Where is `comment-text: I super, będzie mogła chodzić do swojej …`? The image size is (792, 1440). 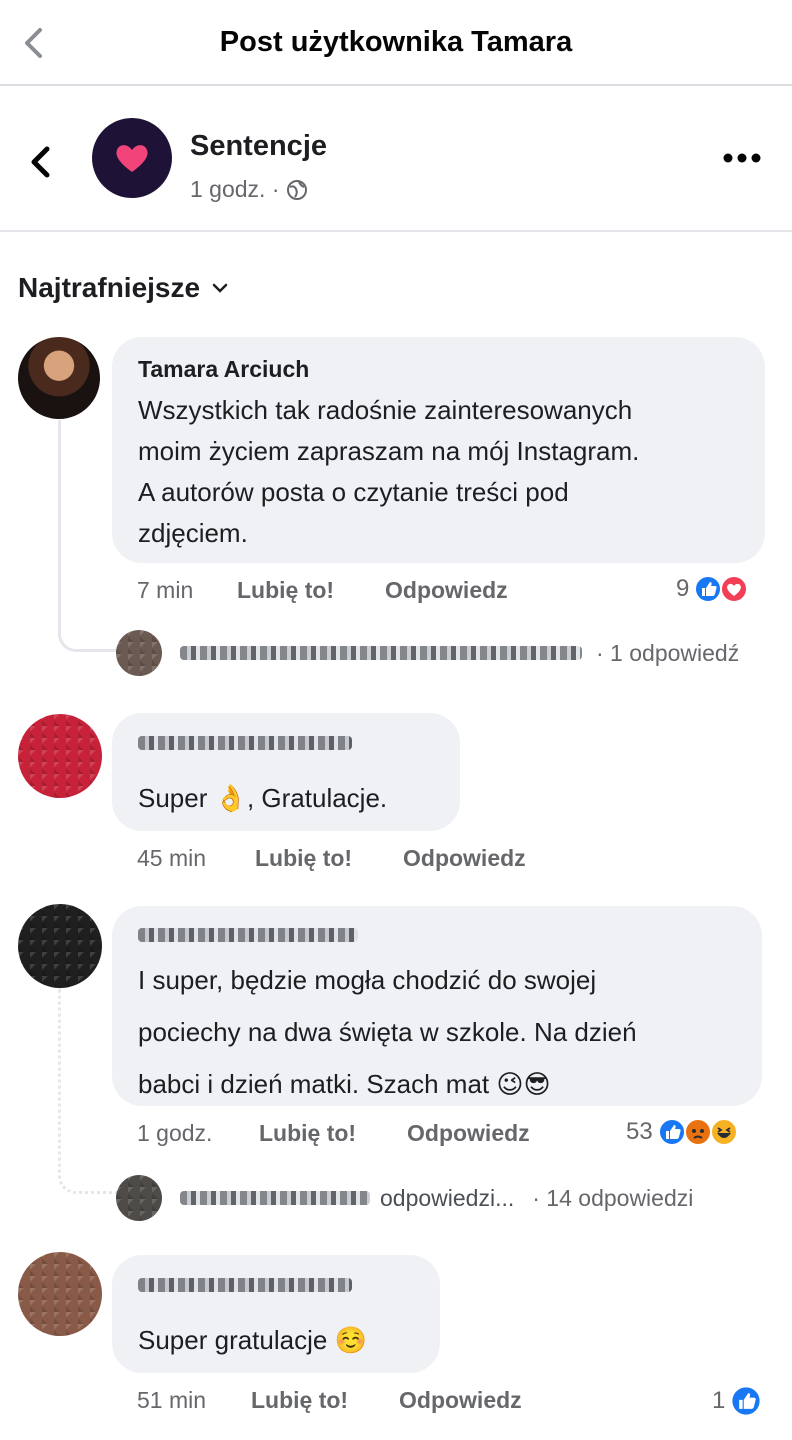
comment-text: I super, będzie mogła chodzić do swojej … is located at coordinates (387, 1032).